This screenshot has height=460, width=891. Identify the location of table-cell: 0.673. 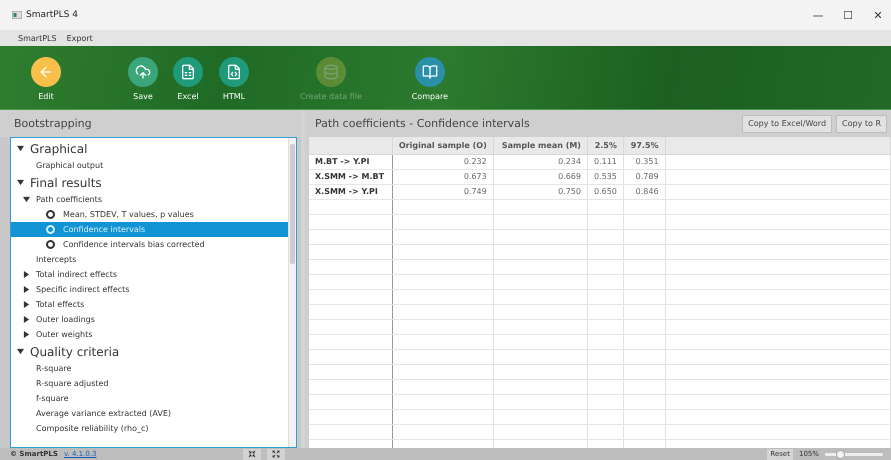
(443, 176).